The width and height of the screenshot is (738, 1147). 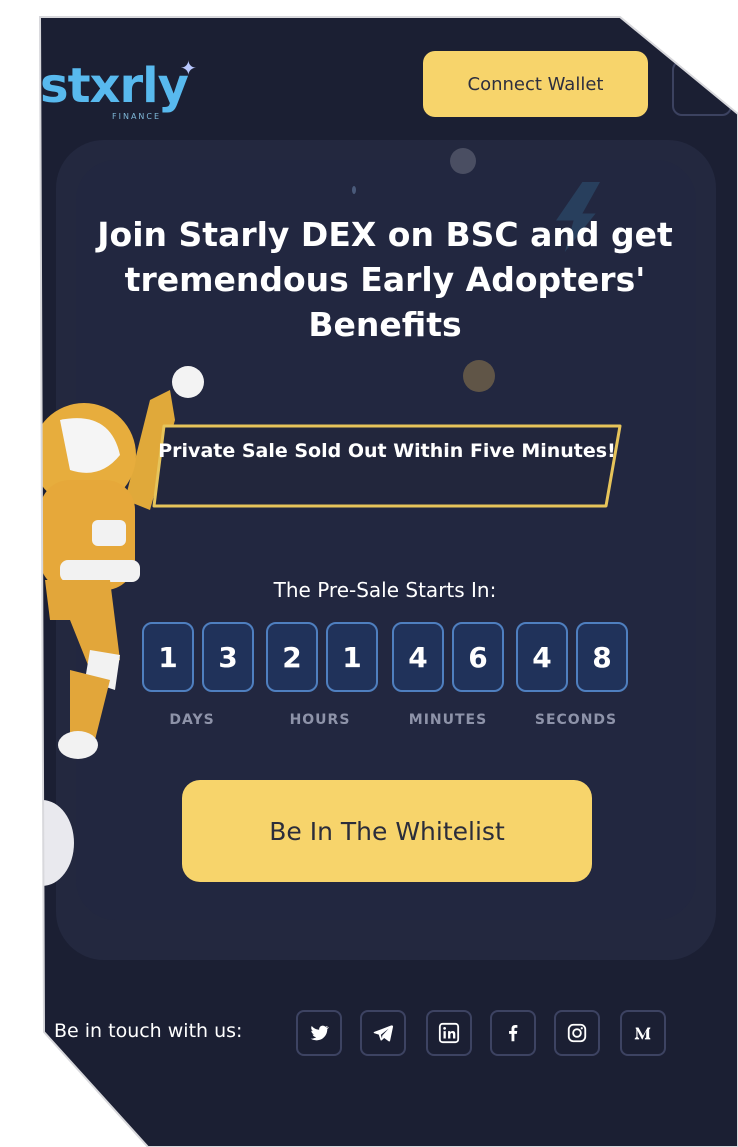 What do you see at coordinates (535, 84) in the screenshot?
I see `connect-wallet-button: Connect Wallet` at bounding box center [535, 84].